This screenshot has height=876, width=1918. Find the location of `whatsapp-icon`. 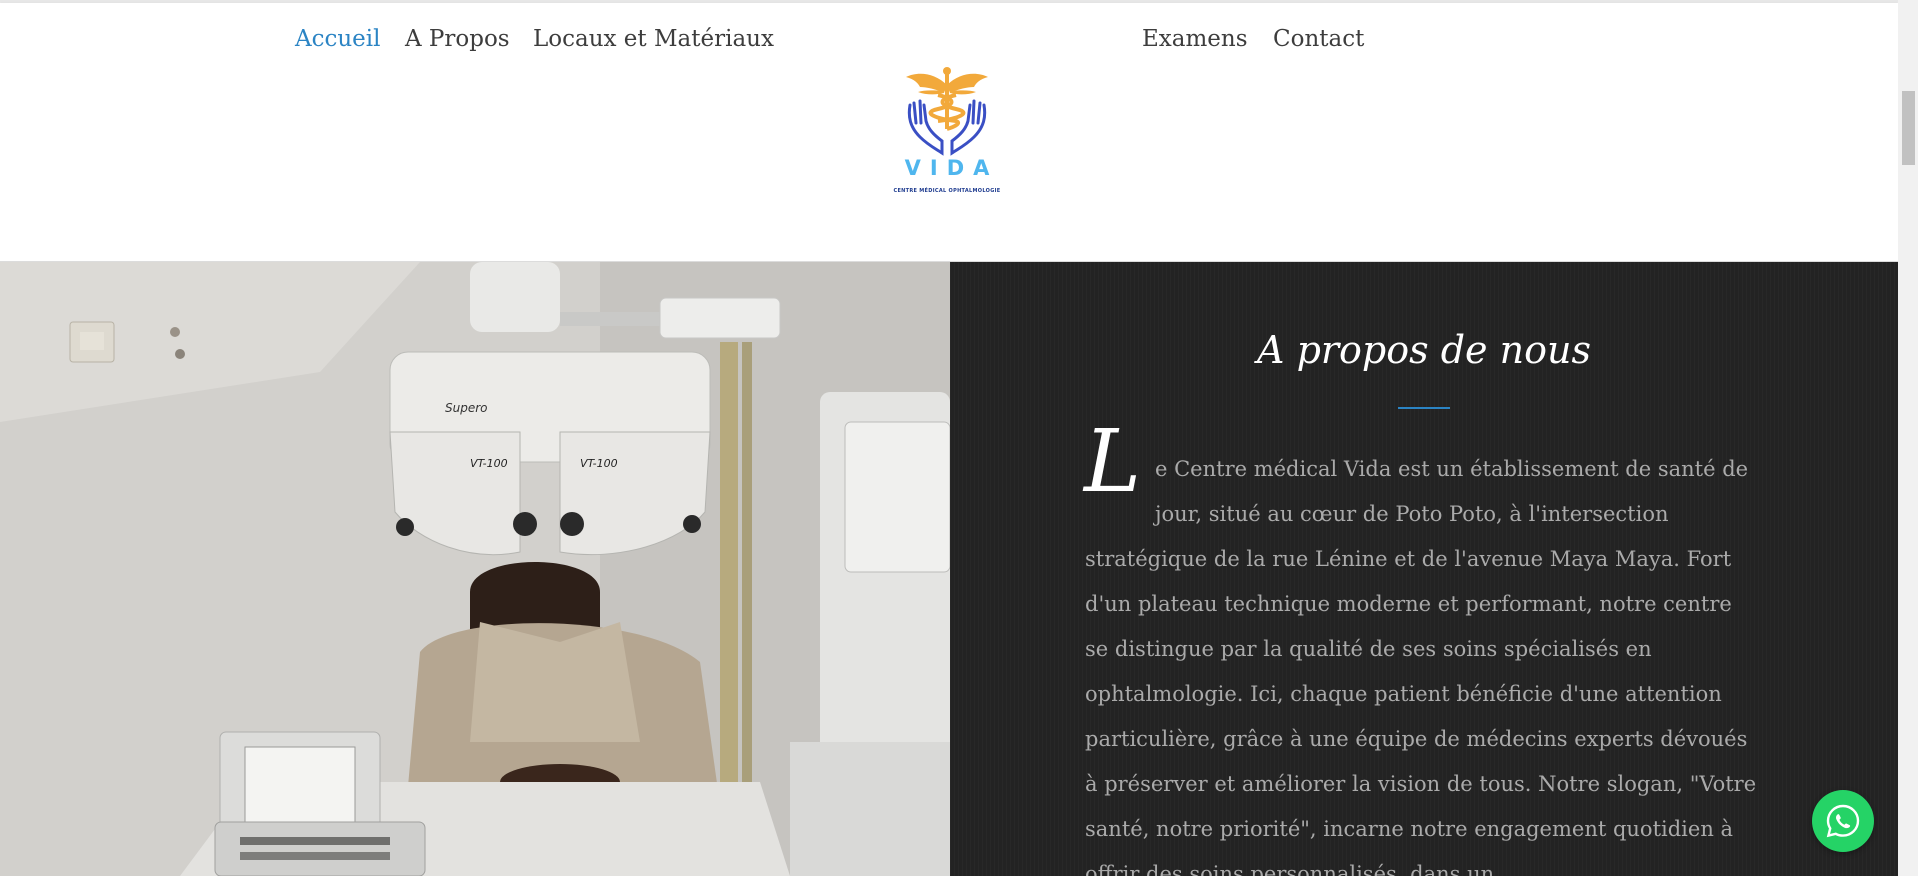

whatsapp-icon is located at coordinates (1843, 821).